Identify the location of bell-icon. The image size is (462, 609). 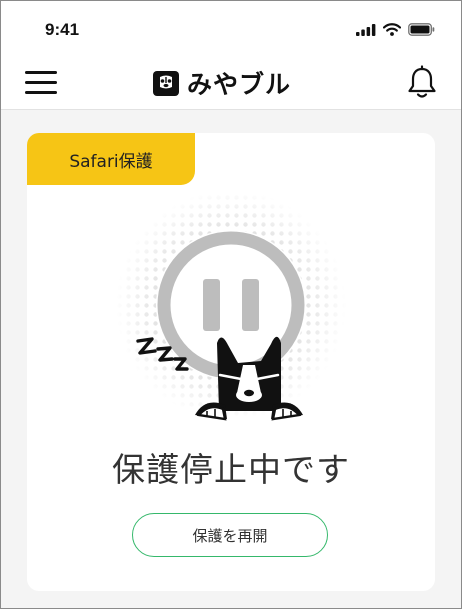
(422, 81).